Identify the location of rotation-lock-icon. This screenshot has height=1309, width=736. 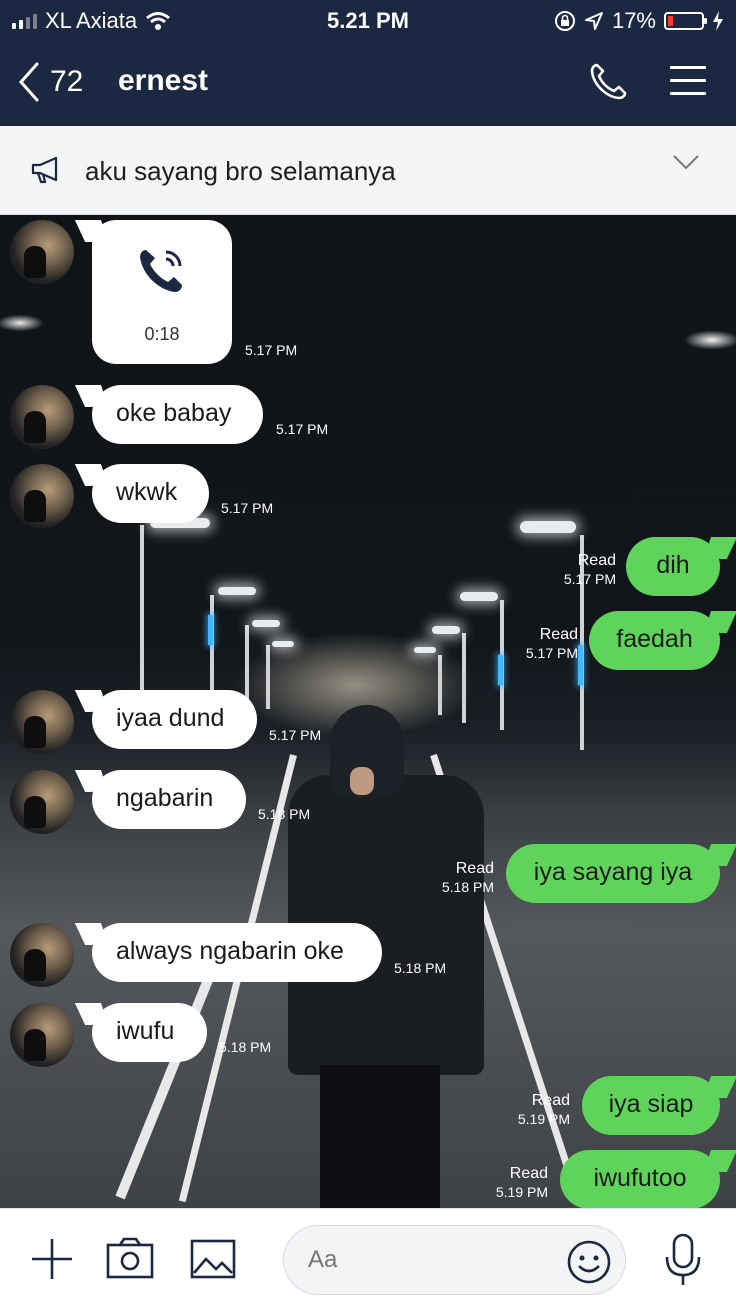
(564, 21).